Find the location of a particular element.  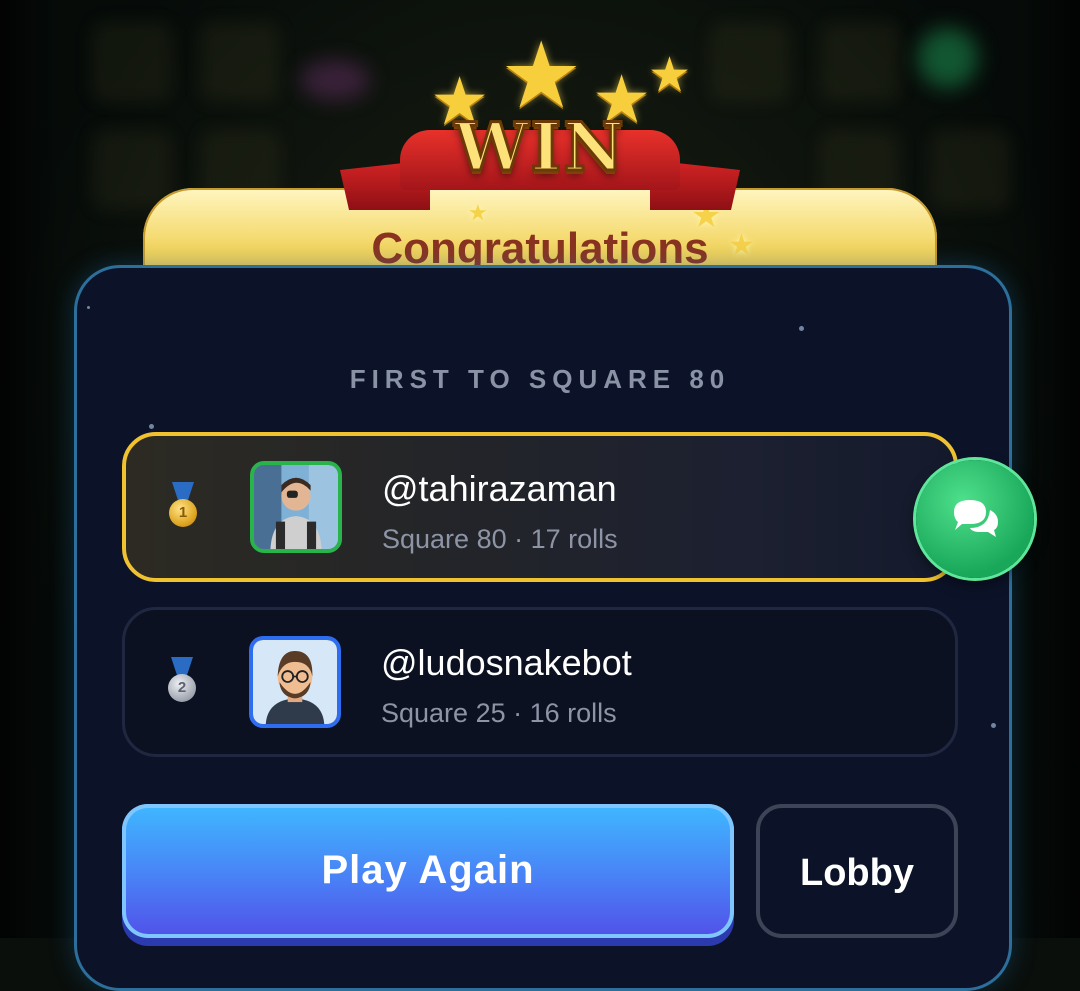

win-badge: ★ ★ ★ ★ WIN is located at coordinates (540, 120).